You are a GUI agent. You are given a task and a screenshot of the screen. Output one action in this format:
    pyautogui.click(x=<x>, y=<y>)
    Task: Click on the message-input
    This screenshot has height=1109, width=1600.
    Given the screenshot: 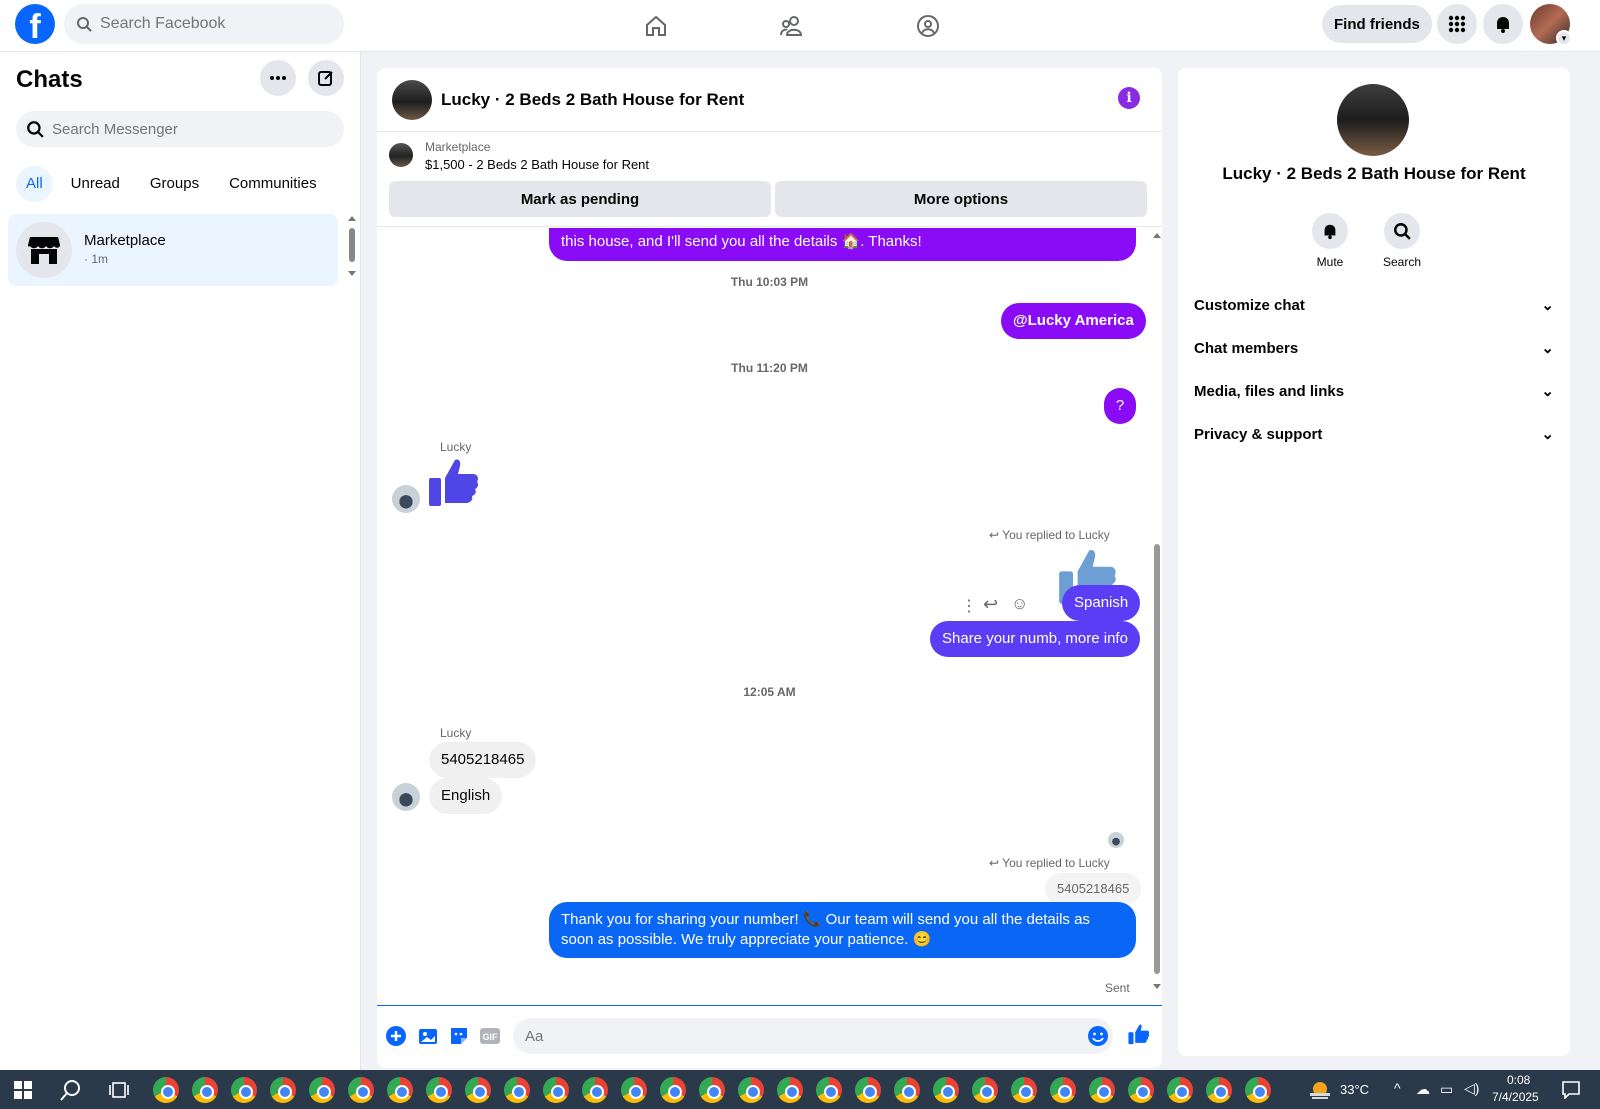 What is the action you would take?
    pyautogui.click(x=813, y=1036)
    